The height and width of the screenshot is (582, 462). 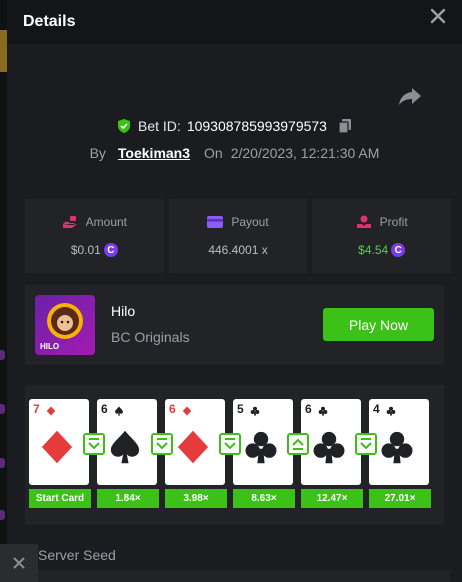 What do you see at coordinates (85, 250) in the screenshot?
I see `amount-value: $0.01` at bounding box center [85, 250].